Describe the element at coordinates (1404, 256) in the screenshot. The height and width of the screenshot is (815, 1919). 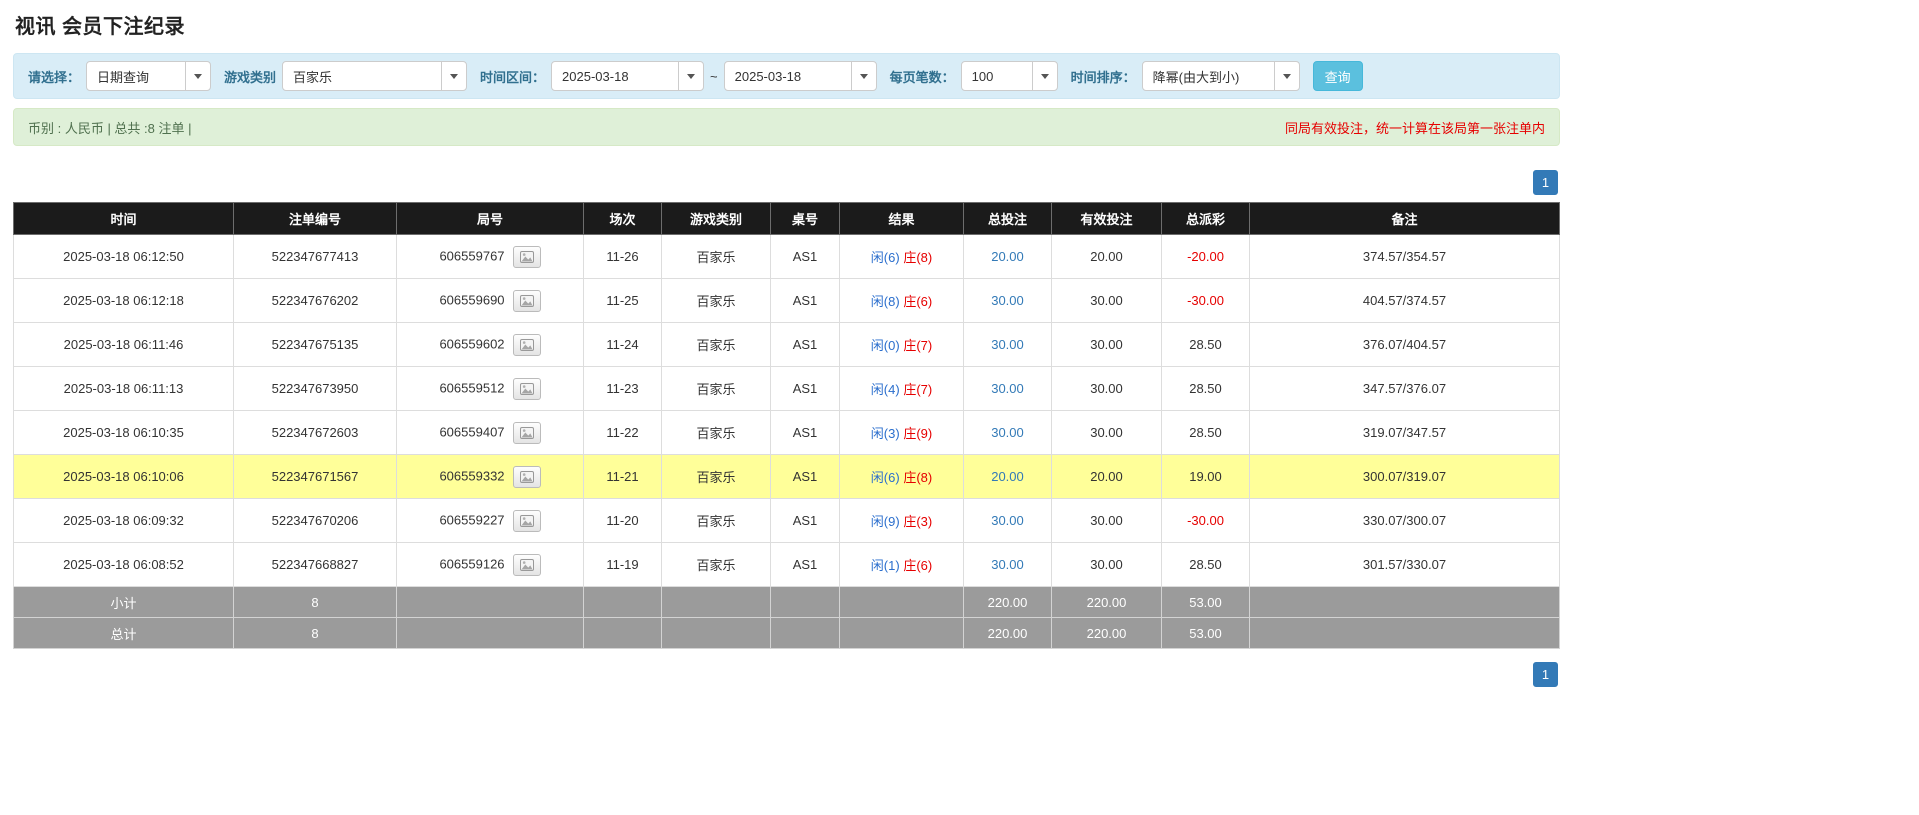
I see `remark-cell: 374.57/354.57` at that location.